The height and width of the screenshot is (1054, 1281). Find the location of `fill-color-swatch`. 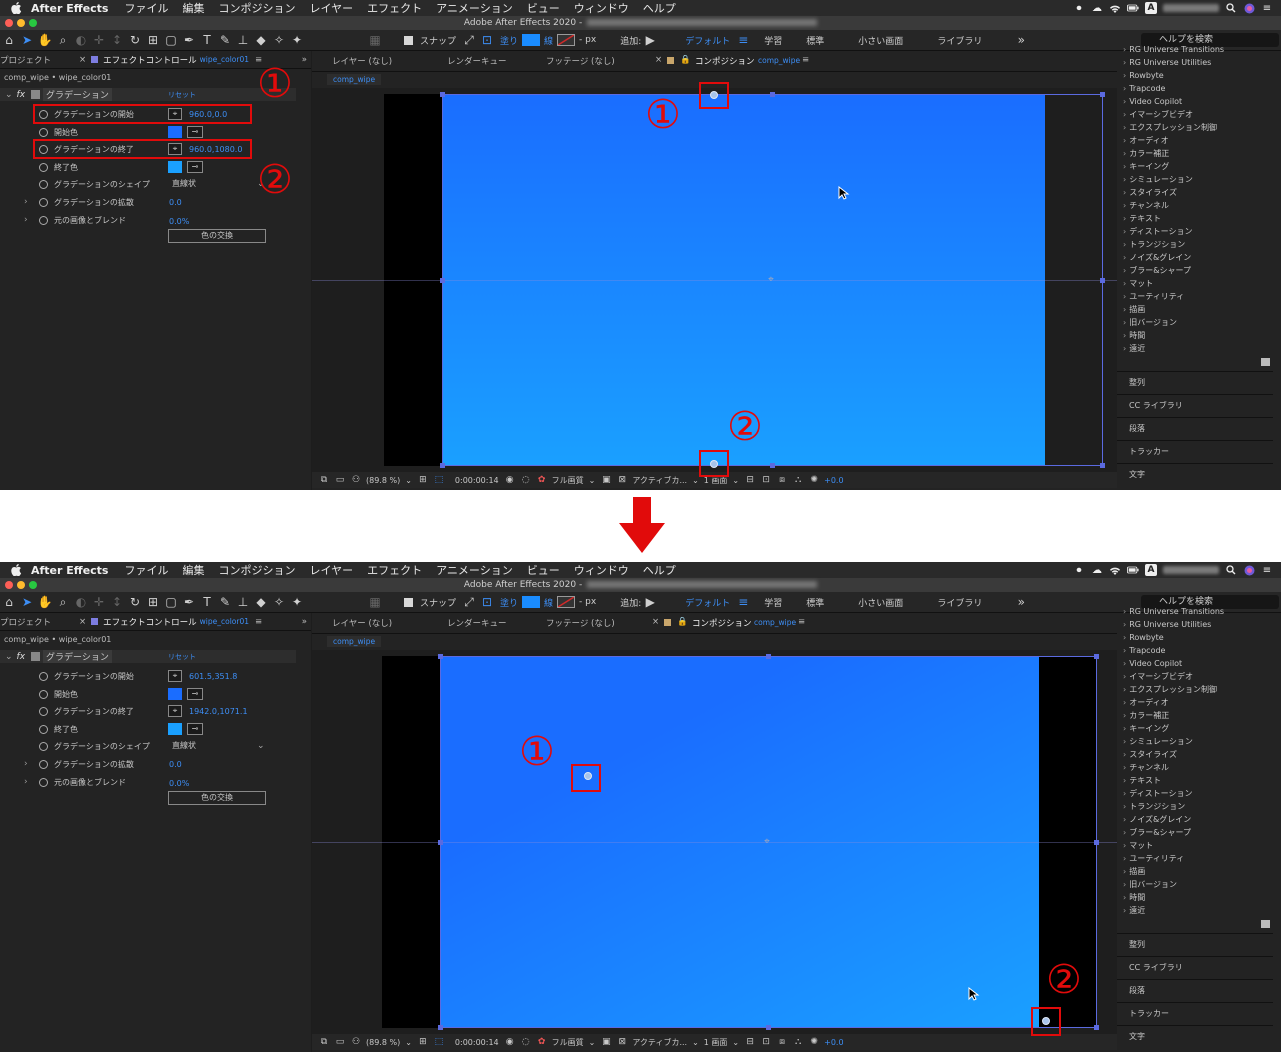

fill-color-swatch is located at coordinates (531, 40).